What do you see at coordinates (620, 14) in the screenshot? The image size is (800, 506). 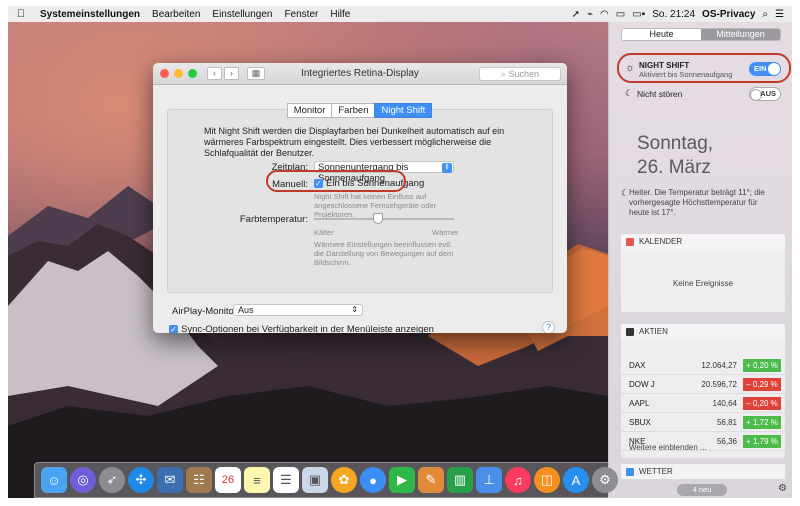 I see `airplay-icon: ▭` at bounding box center [620, 14].